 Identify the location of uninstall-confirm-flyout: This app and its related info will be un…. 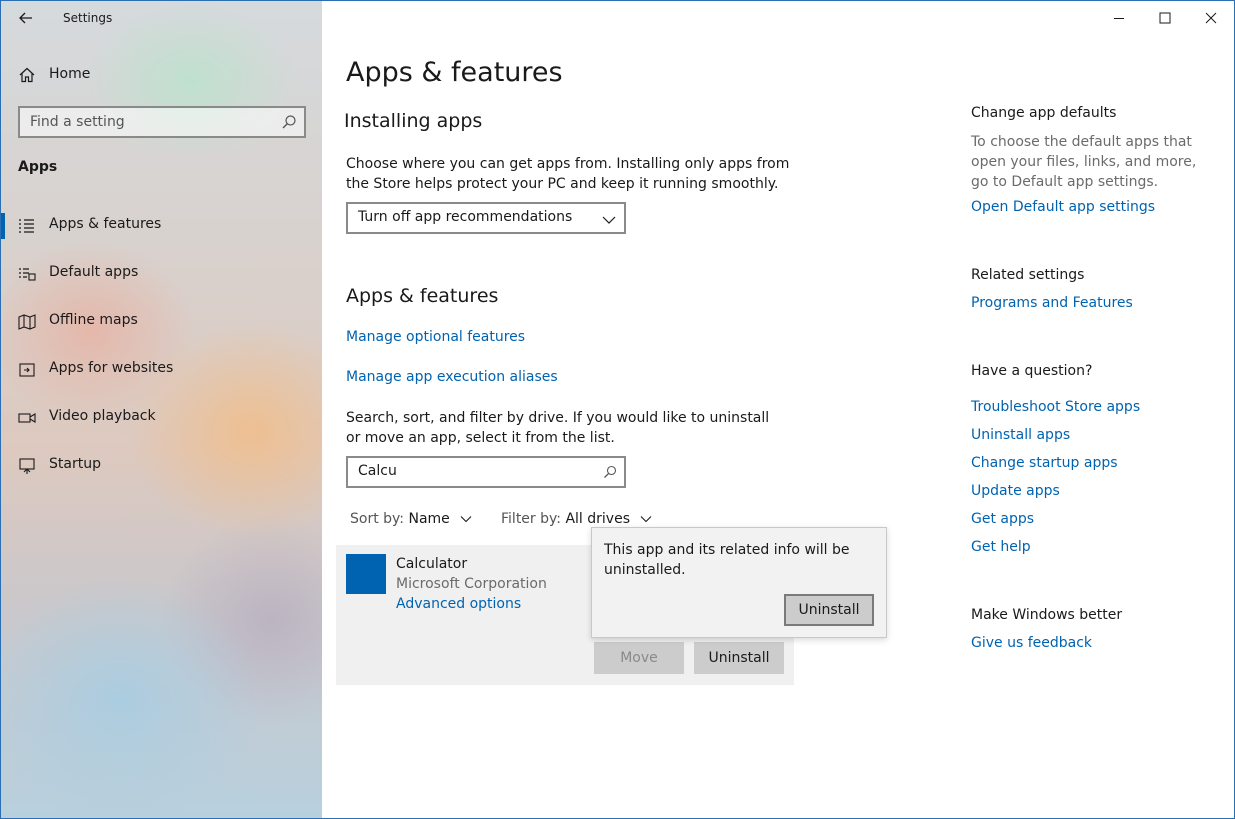
(739, 582).